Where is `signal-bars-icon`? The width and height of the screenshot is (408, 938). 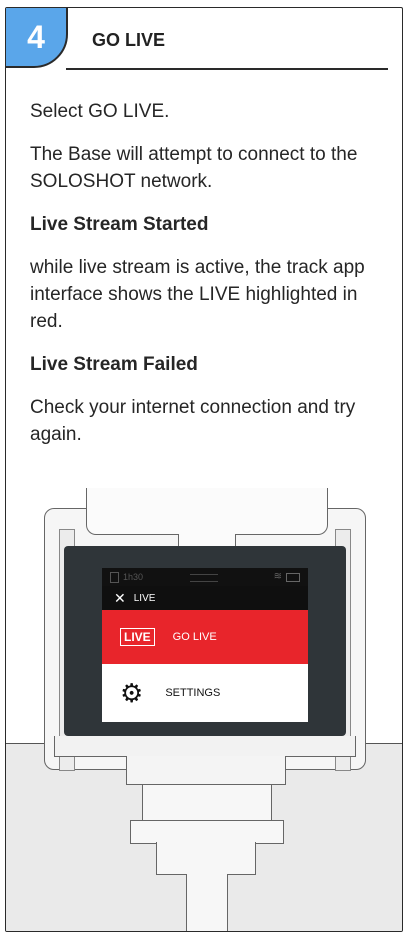 signal-bars-icon is located at coordinates (204, 578).